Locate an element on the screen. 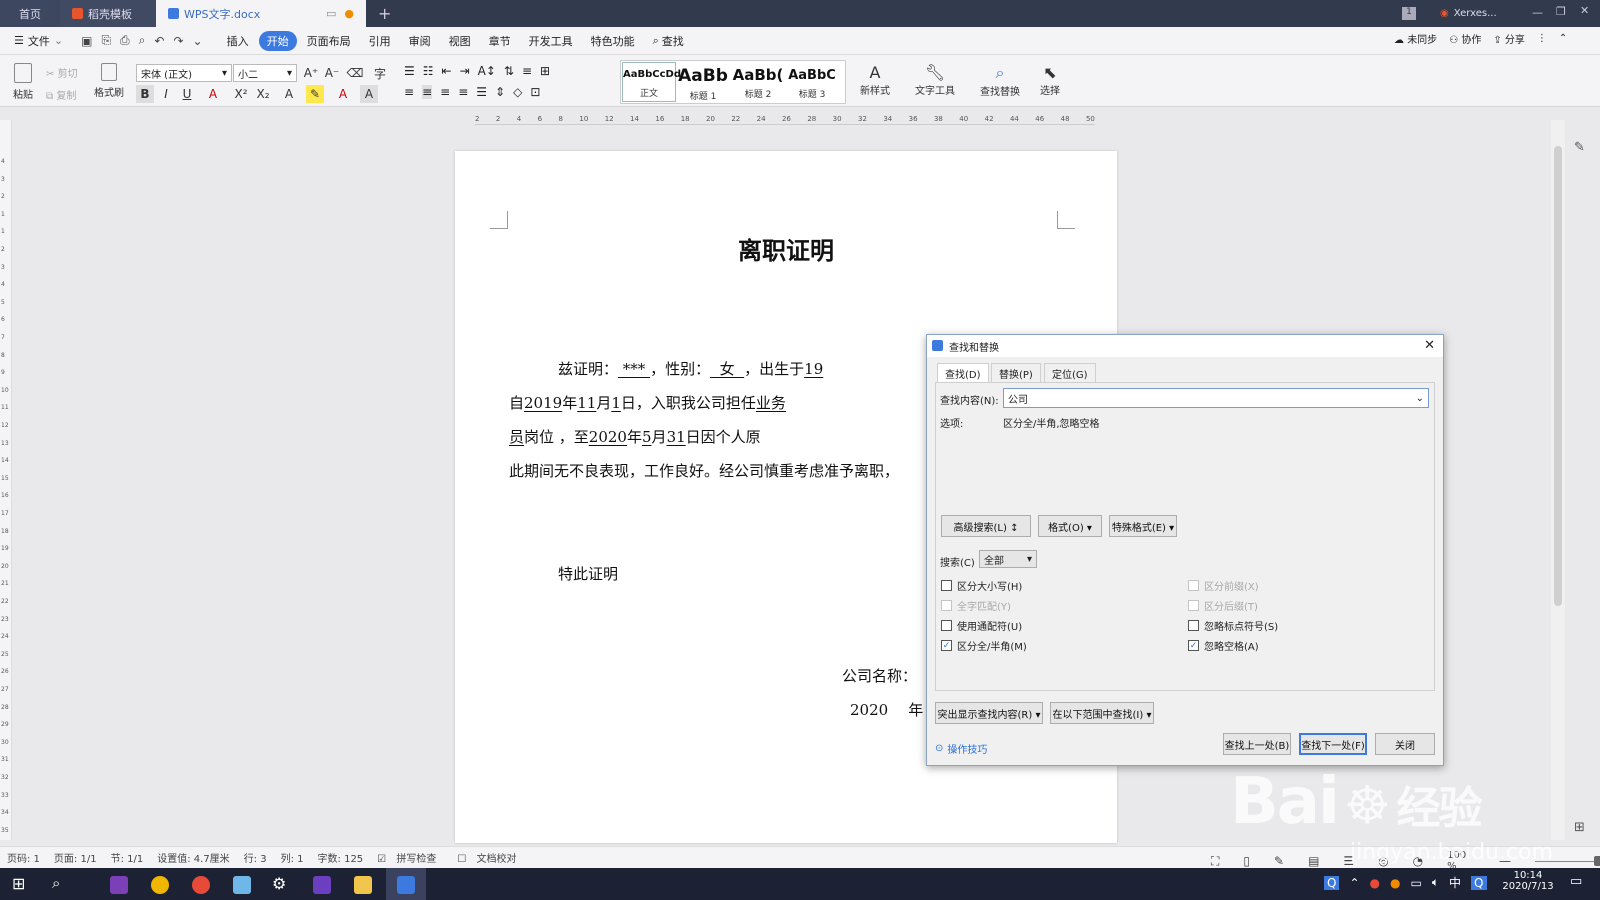 This screenshot has height=900, width=1600. text-tools-button: 🔧︎ 文字工具 is located at coordinates (935, 80).